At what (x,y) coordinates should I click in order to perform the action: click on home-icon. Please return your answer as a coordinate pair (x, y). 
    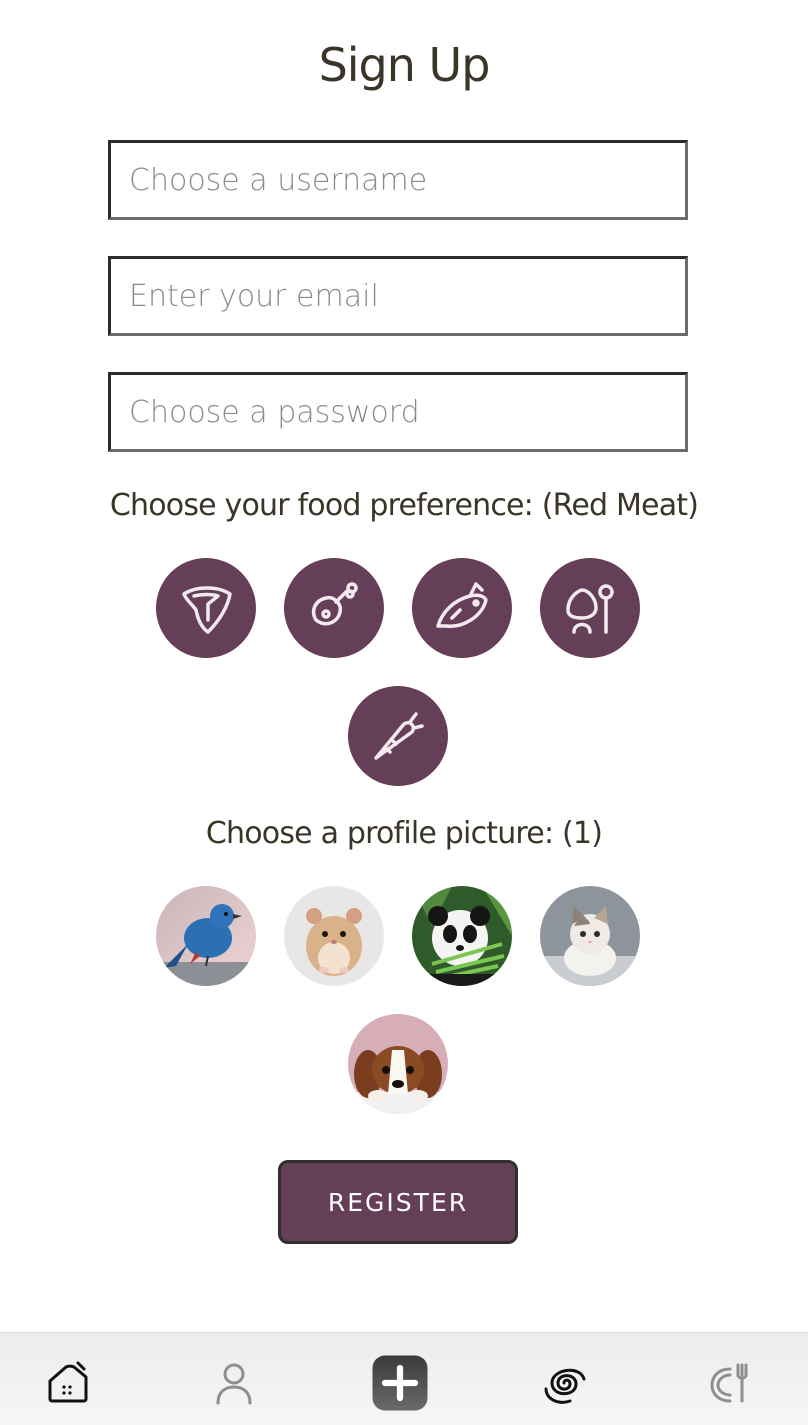
    Looking at the image, I should click on (68, 1382).